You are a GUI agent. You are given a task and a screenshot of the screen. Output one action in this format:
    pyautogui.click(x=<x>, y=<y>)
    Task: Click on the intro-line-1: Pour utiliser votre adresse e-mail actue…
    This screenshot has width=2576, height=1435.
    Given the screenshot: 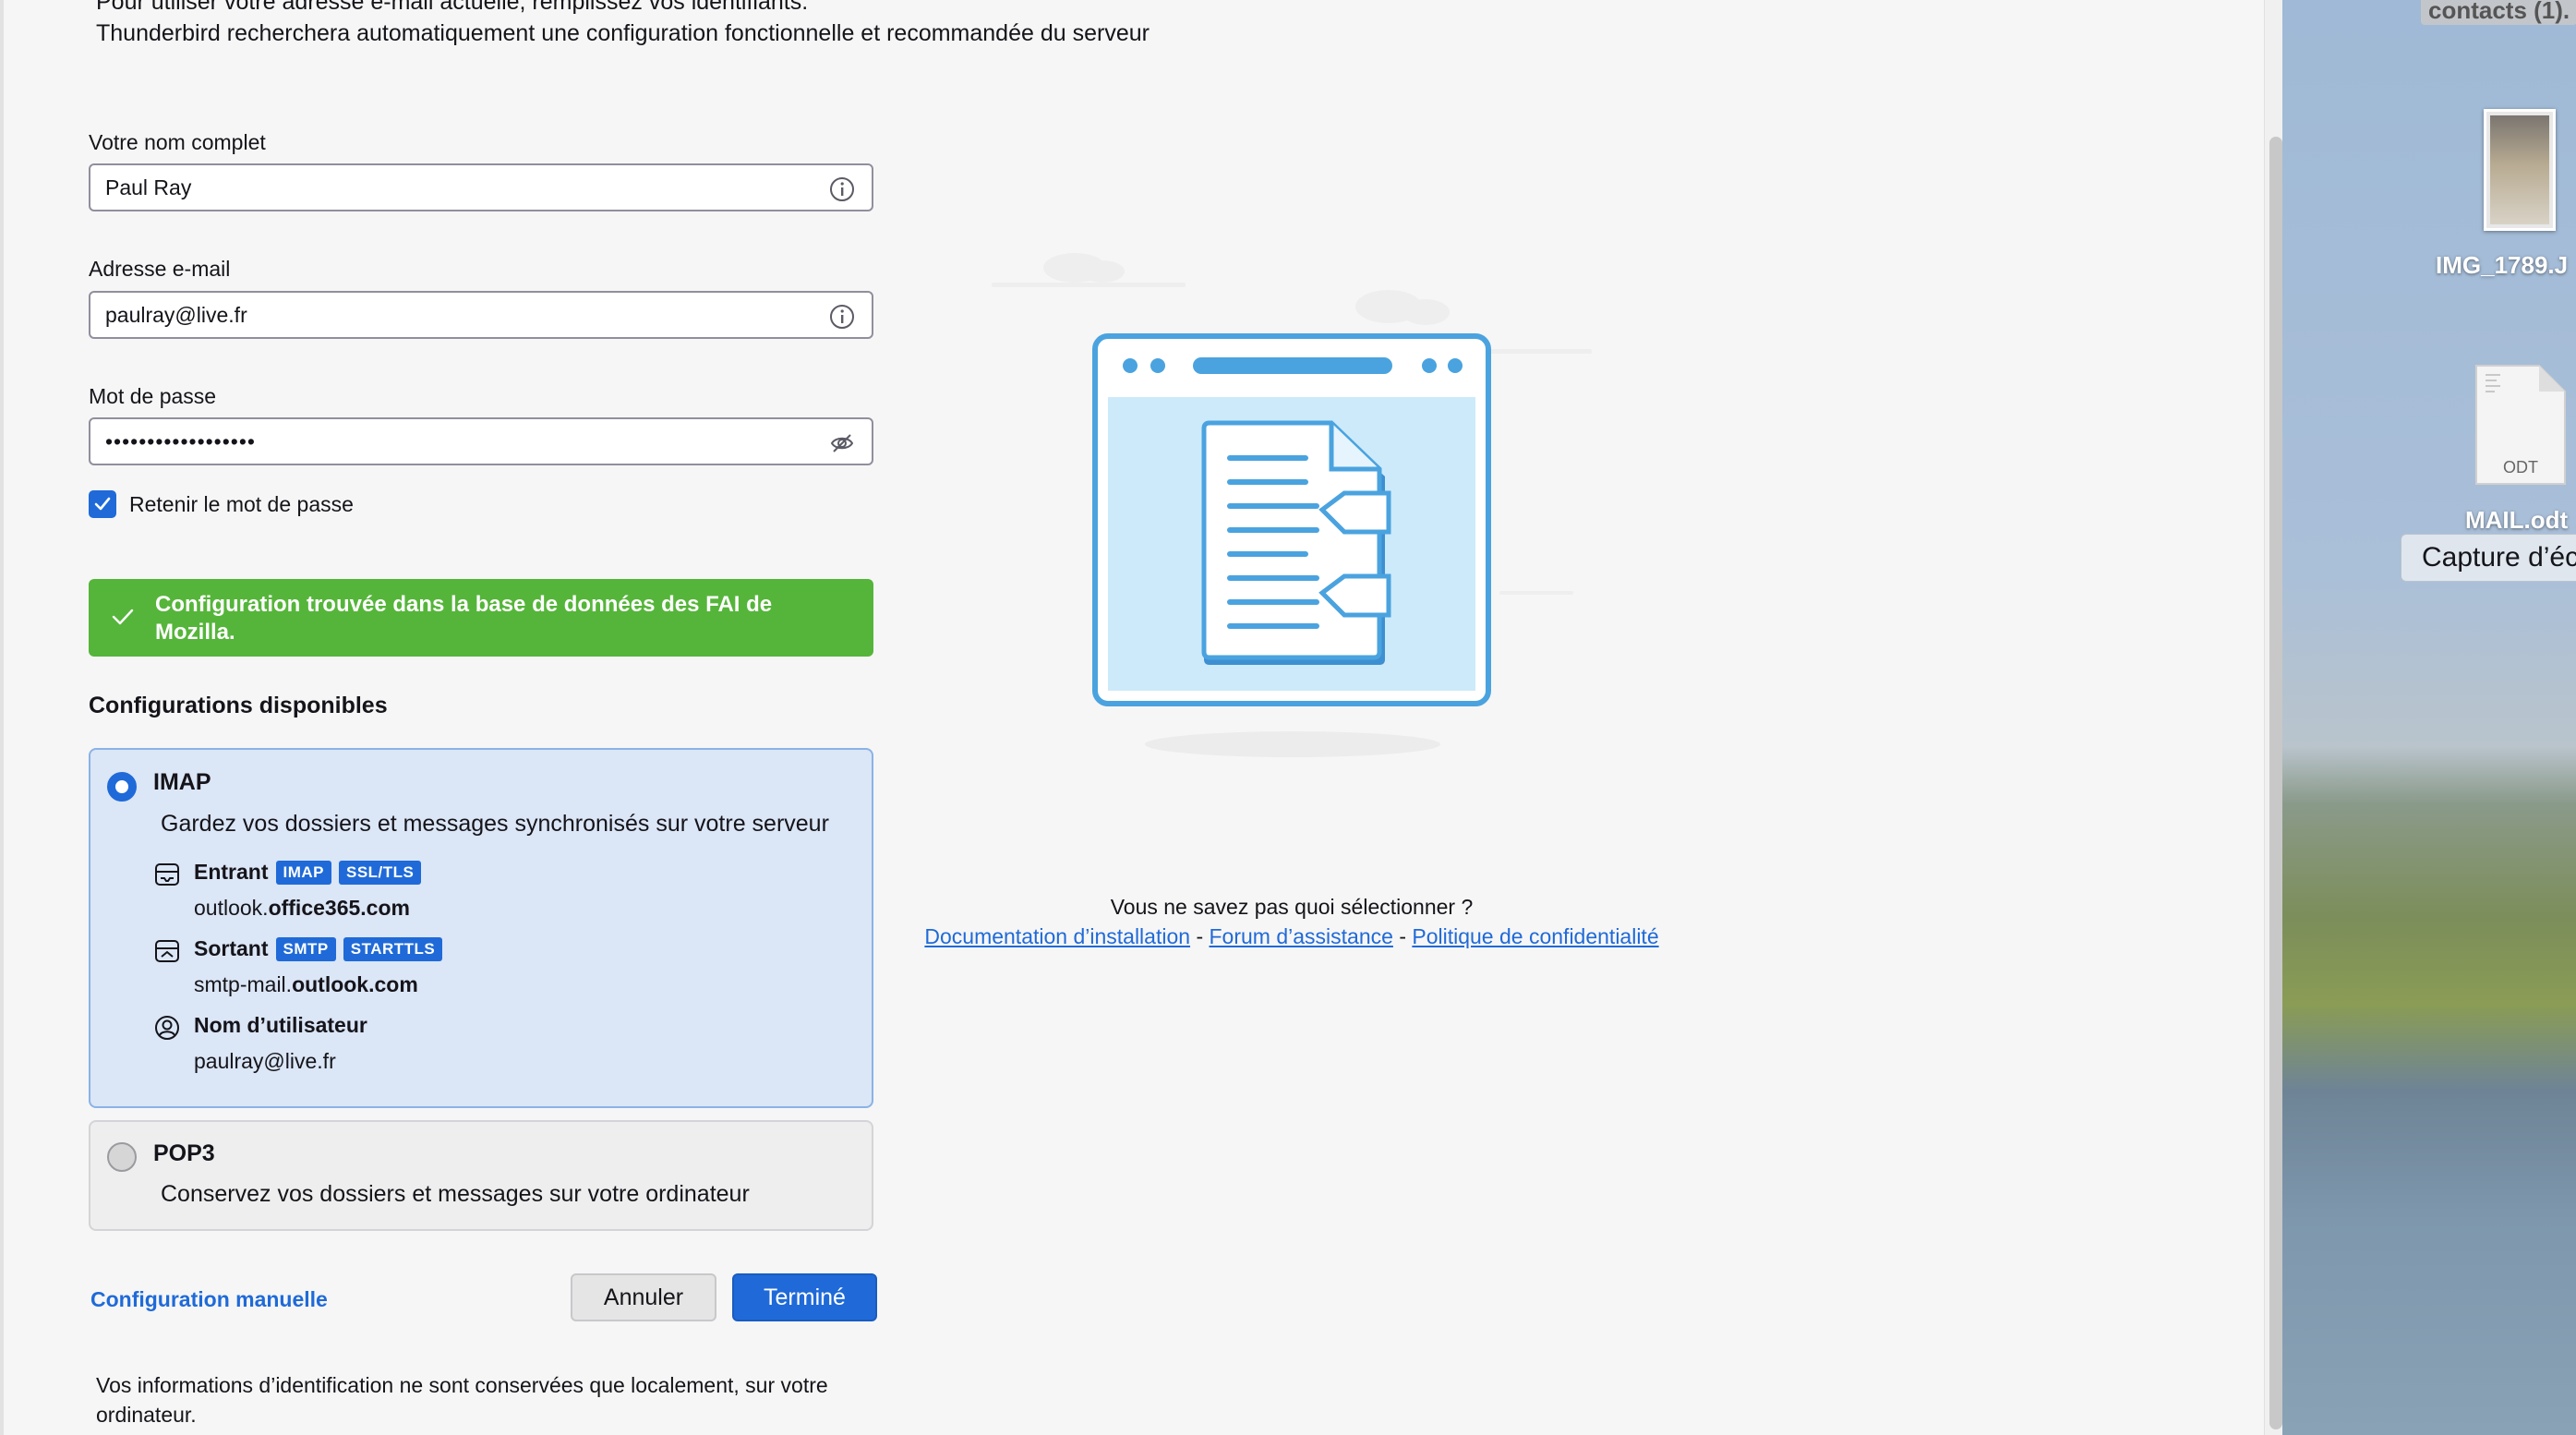 What is the action you would take?
    pyautogui.click(x=452, y=8)
    